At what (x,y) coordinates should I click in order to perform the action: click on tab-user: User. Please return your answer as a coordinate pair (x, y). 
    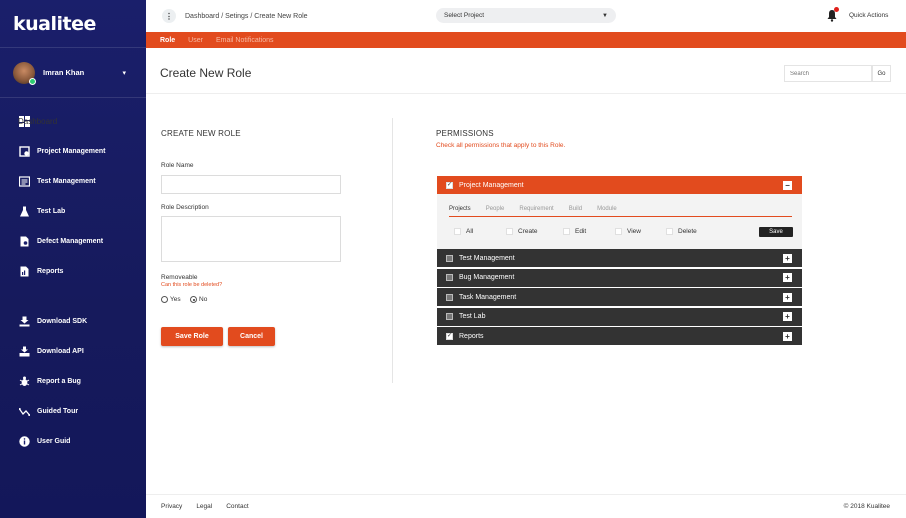
    Looking at the image, I should click on (195, 40).